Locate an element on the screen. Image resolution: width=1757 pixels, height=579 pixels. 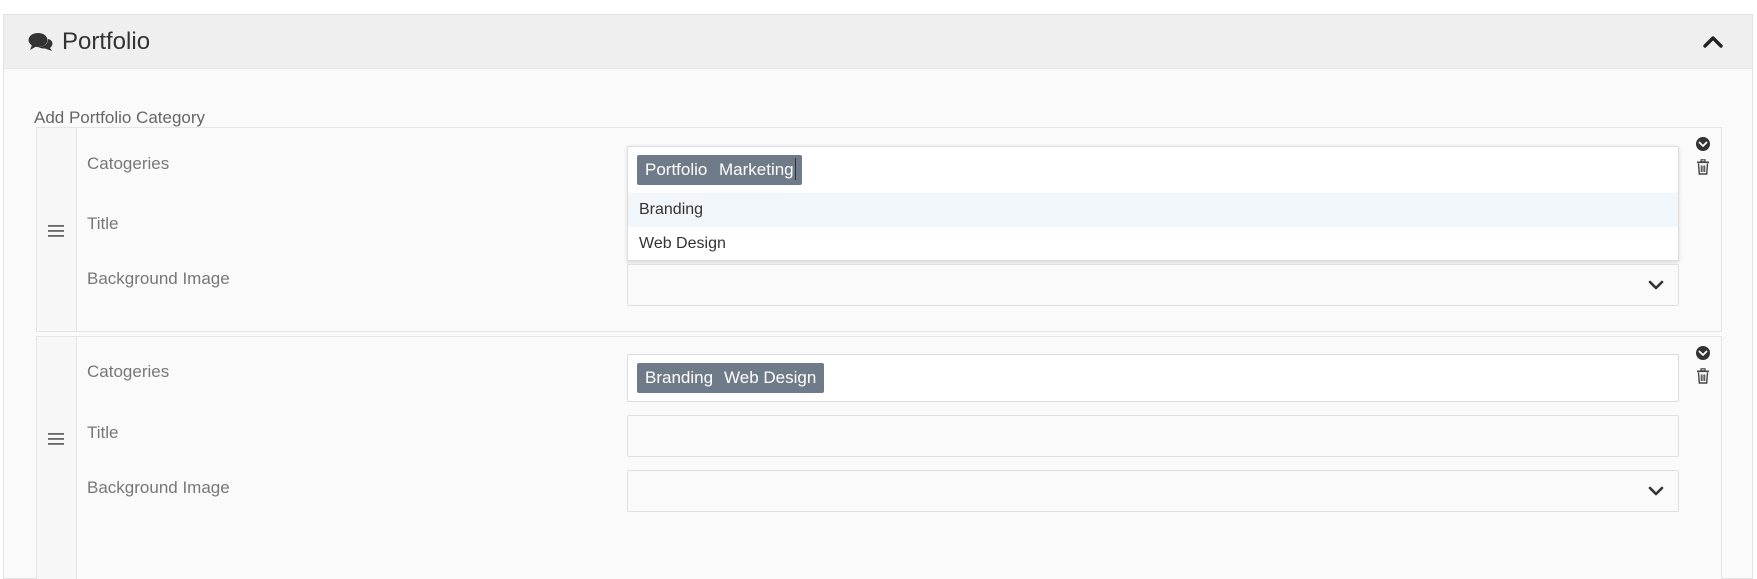
category-tag: Marketing is located at coordinates (756, 170).